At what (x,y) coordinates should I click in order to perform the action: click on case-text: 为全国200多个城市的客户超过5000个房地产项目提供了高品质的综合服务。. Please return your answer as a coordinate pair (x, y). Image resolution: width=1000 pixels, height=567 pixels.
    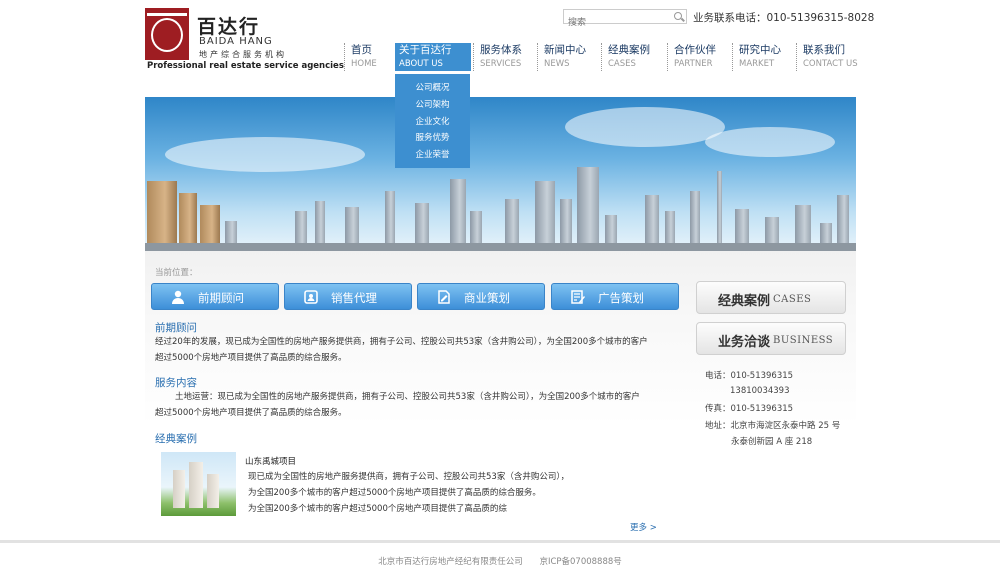
    Looking at the image, I should click on (394, 493).